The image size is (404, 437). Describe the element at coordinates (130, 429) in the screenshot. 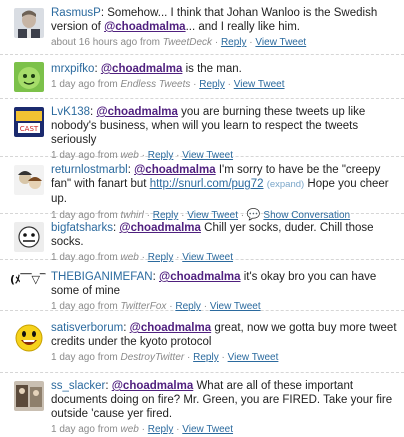

I see `tweet-source: web` at that location.